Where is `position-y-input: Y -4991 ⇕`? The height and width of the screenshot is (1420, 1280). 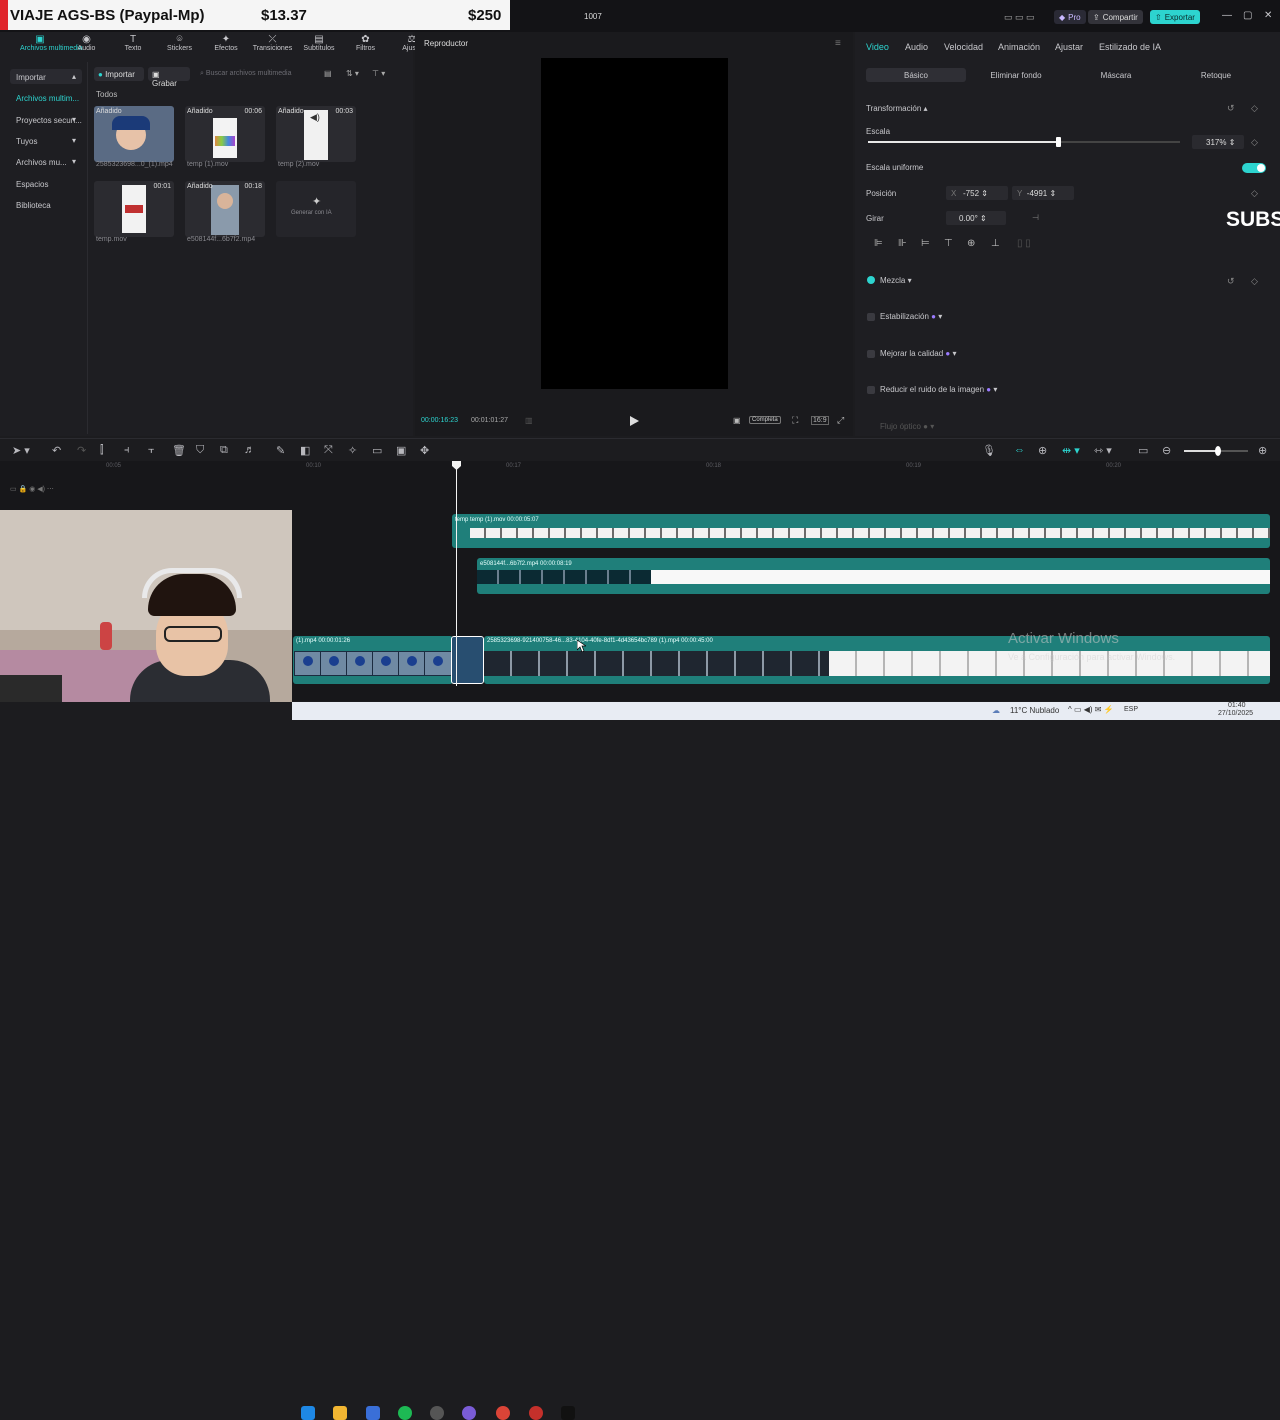
position-y-input: Y -4991 ⇕ is located at coordinates (1043, 193).